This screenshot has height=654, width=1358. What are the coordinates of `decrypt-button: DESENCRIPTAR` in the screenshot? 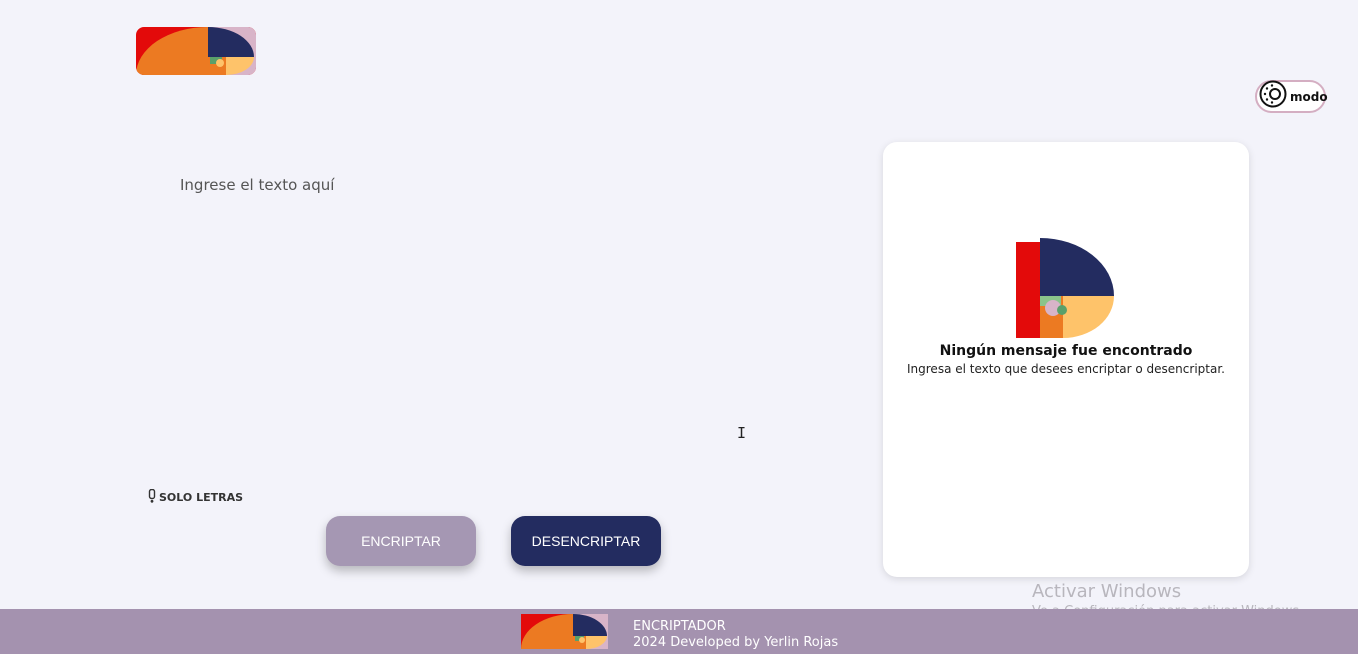 It's located at (586, 541).